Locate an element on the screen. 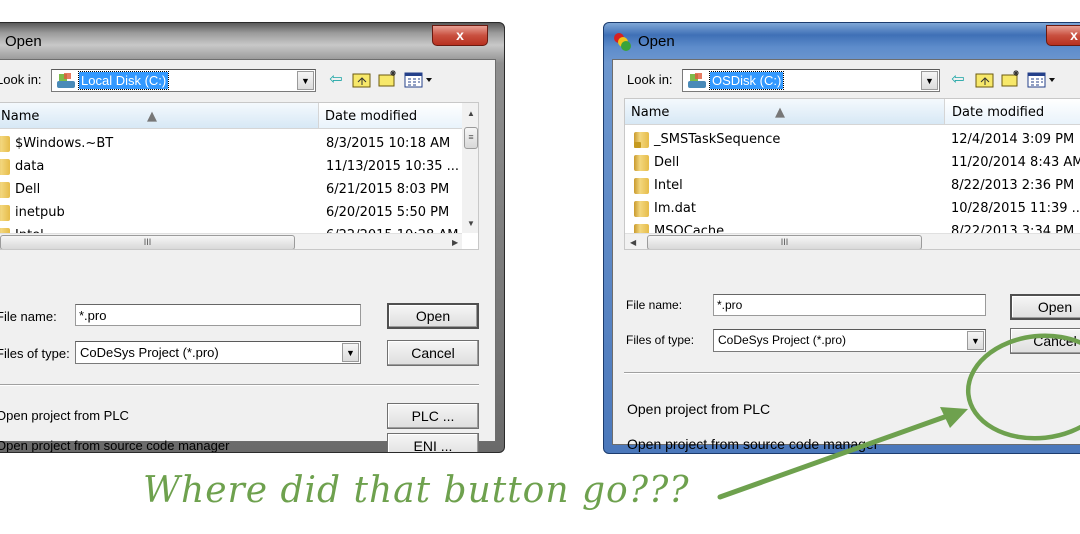 The width and height of the screenshot is (1080, 534). scroll-down-icon: ▼ is located at coordinates (471, 223).